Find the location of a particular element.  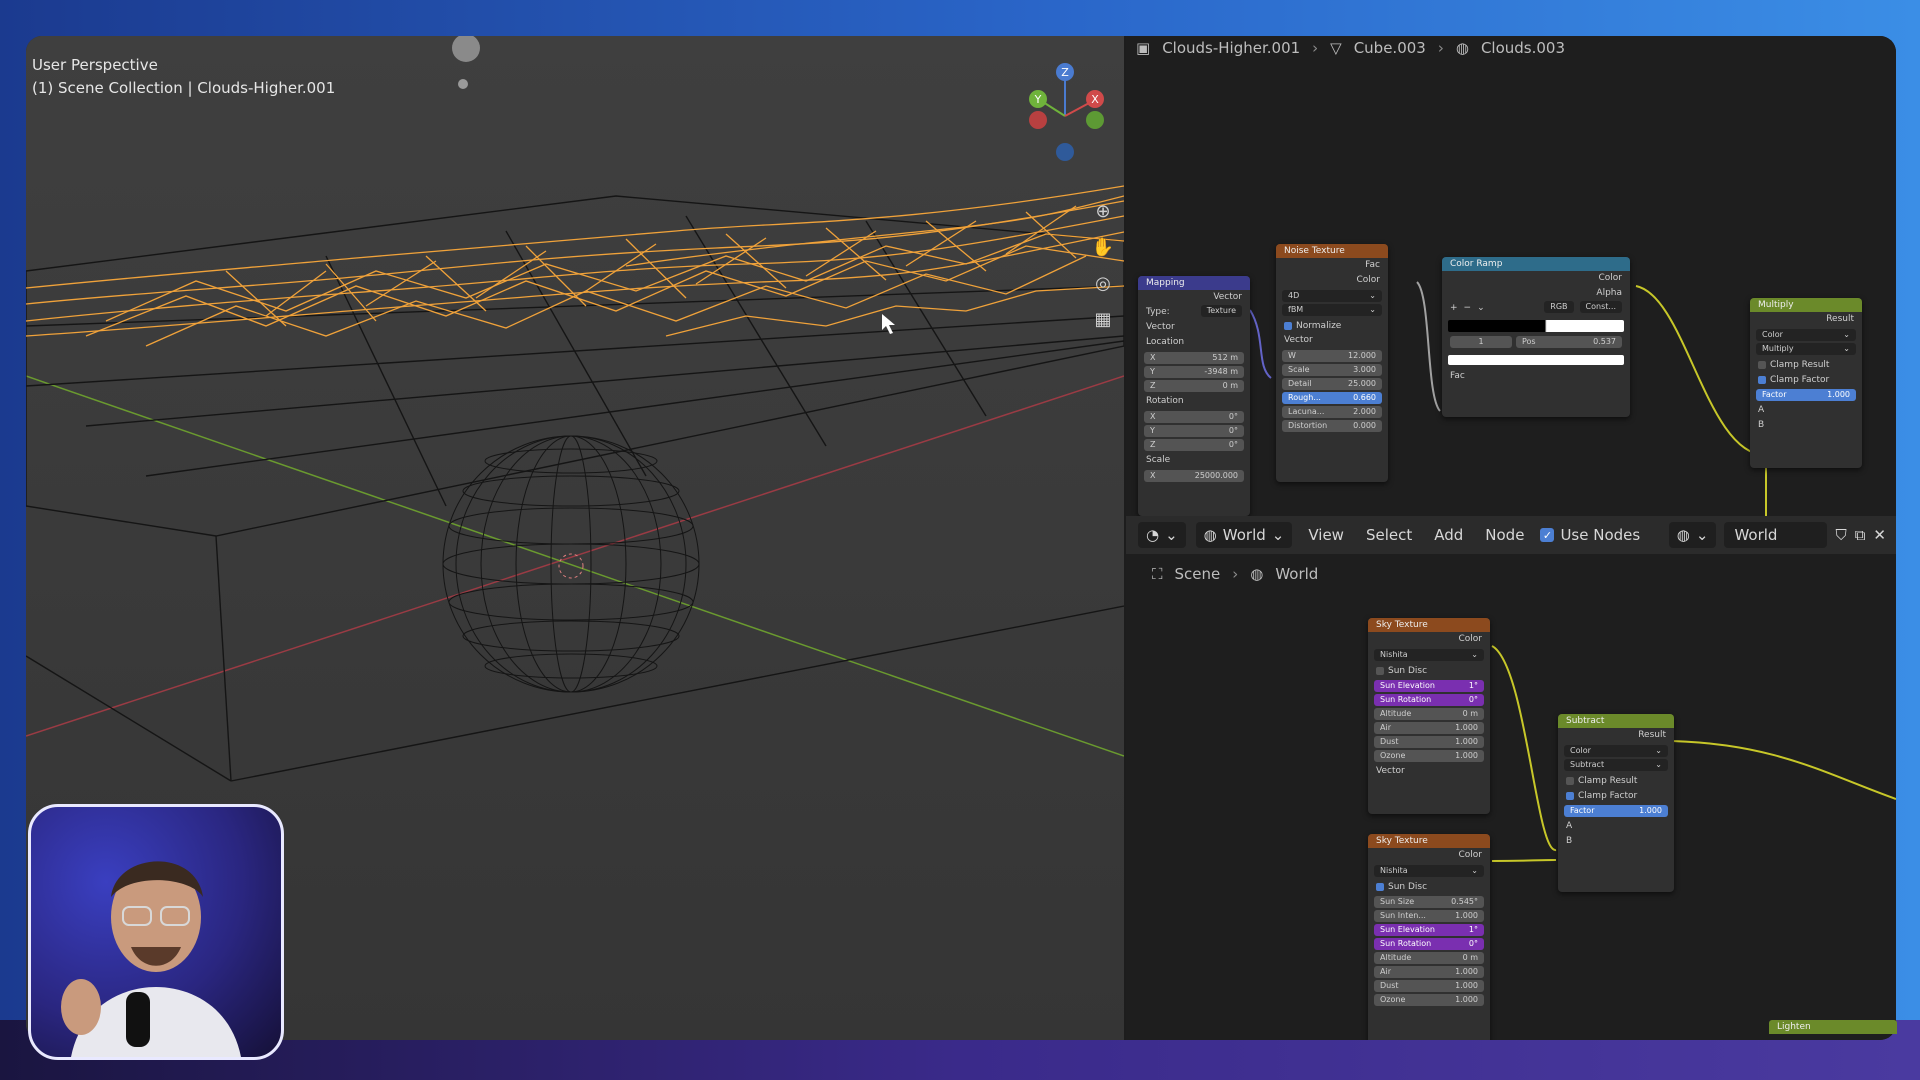

close-icon: ✕ is located at coordinates (1879, 535).